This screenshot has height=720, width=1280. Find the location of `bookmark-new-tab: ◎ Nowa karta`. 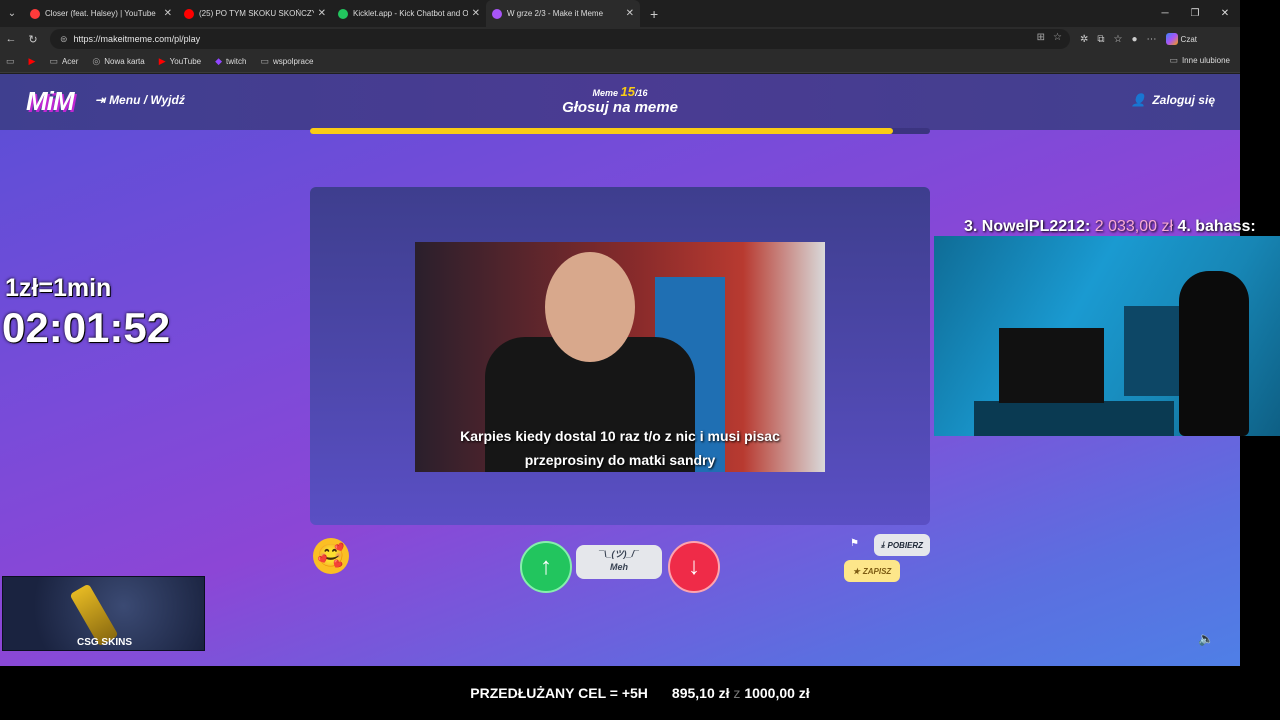

bookmark-new-tab: ◎ Nowa karta is located at coordinates (118, 61).